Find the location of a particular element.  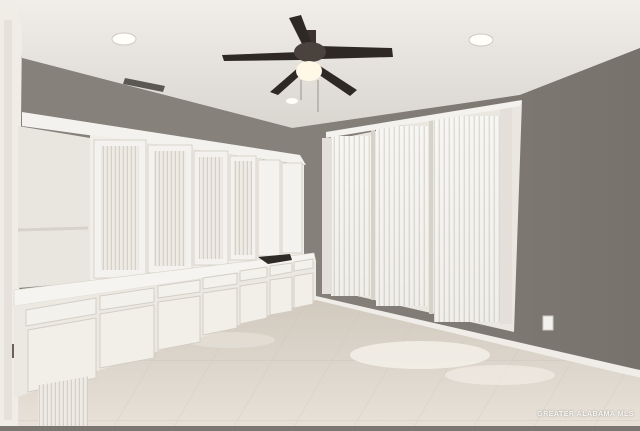

floor-reflection is located at coordinates (420, 355).